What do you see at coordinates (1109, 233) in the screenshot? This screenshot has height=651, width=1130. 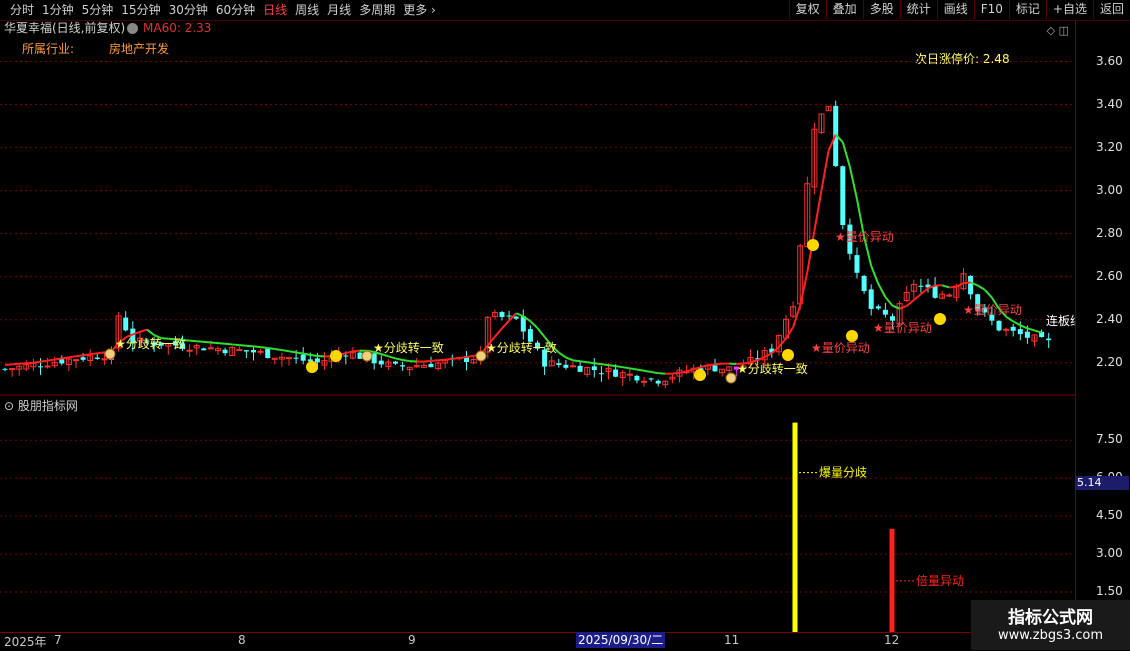 I see `price-tick-4: 2.80` at bounding box center [1109, 233].